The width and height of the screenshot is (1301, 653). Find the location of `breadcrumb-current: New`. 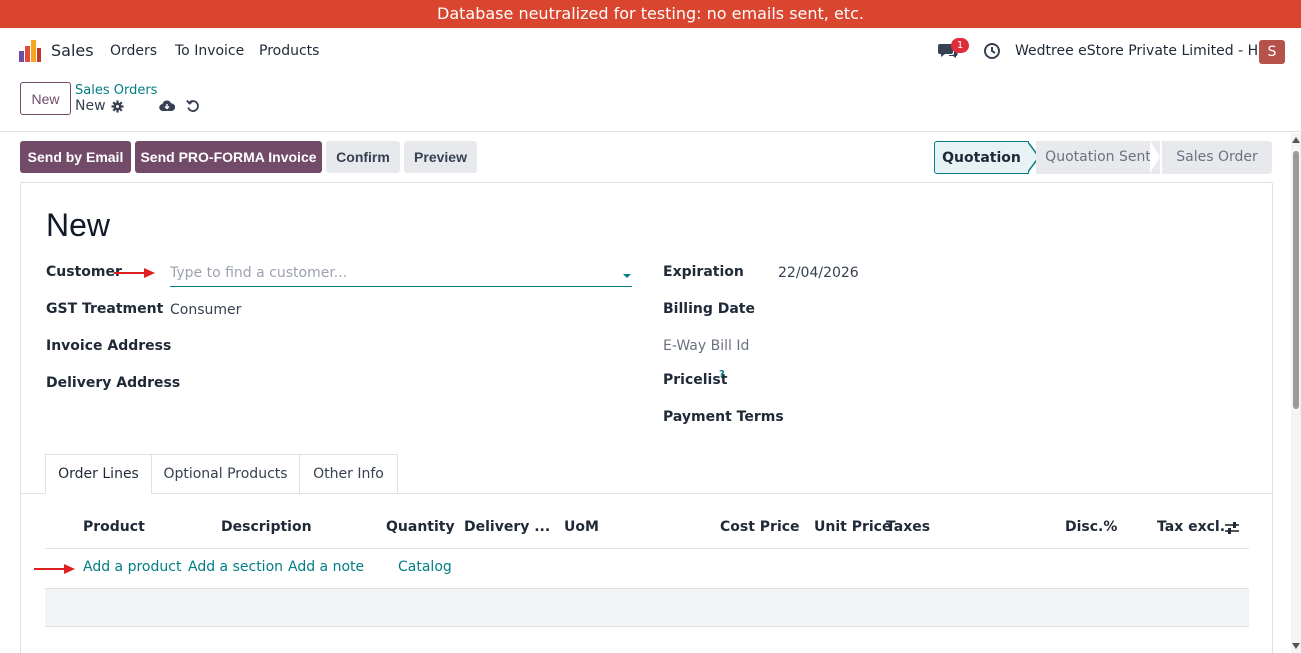

breadcrumb-current: New is located at coordinates (90, 106).